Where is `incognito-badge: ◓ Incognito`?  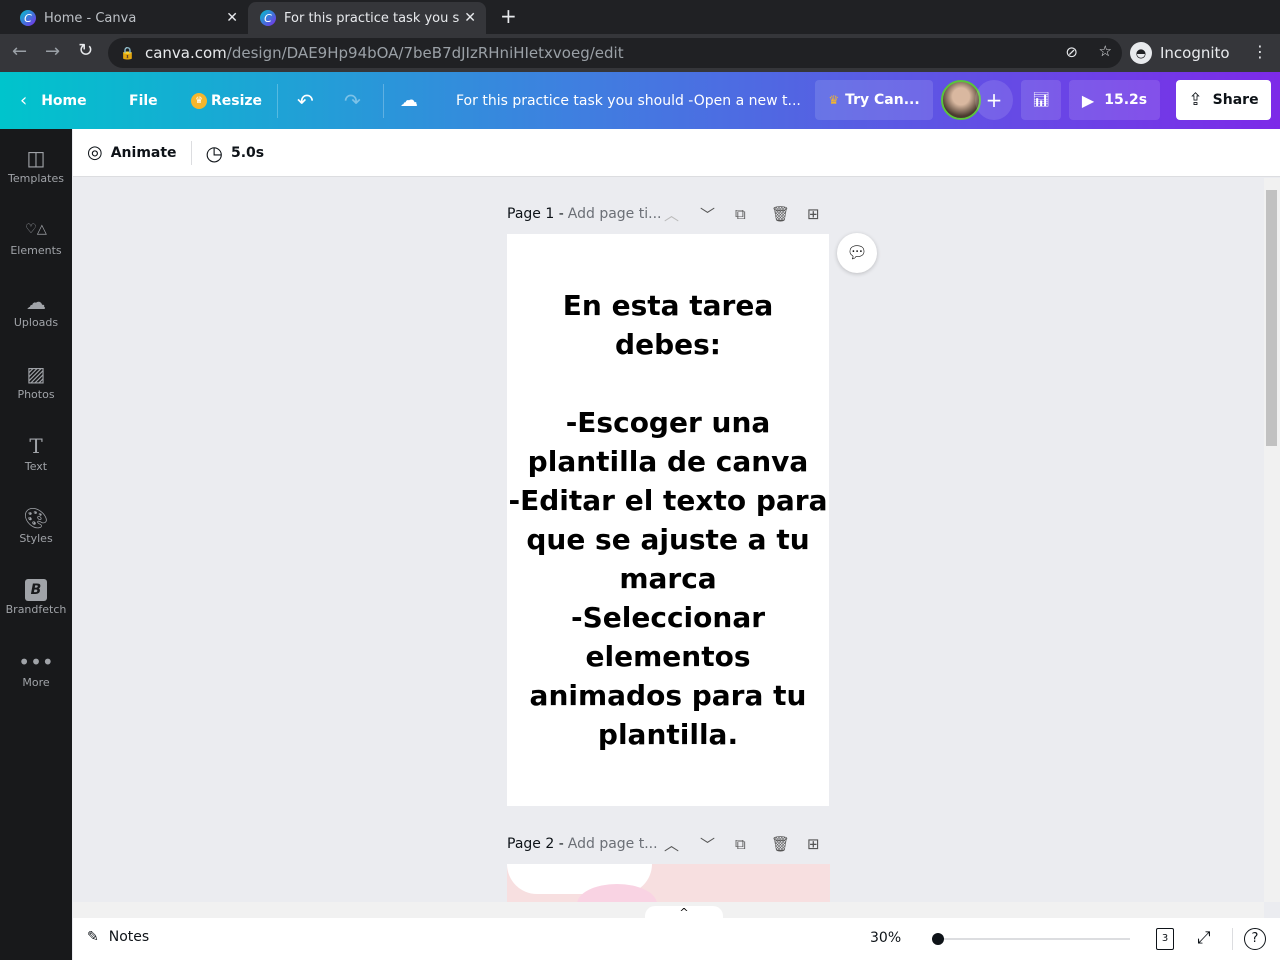
incognito-badge: ◓ Incognito is located at coordinates (1180, 53).